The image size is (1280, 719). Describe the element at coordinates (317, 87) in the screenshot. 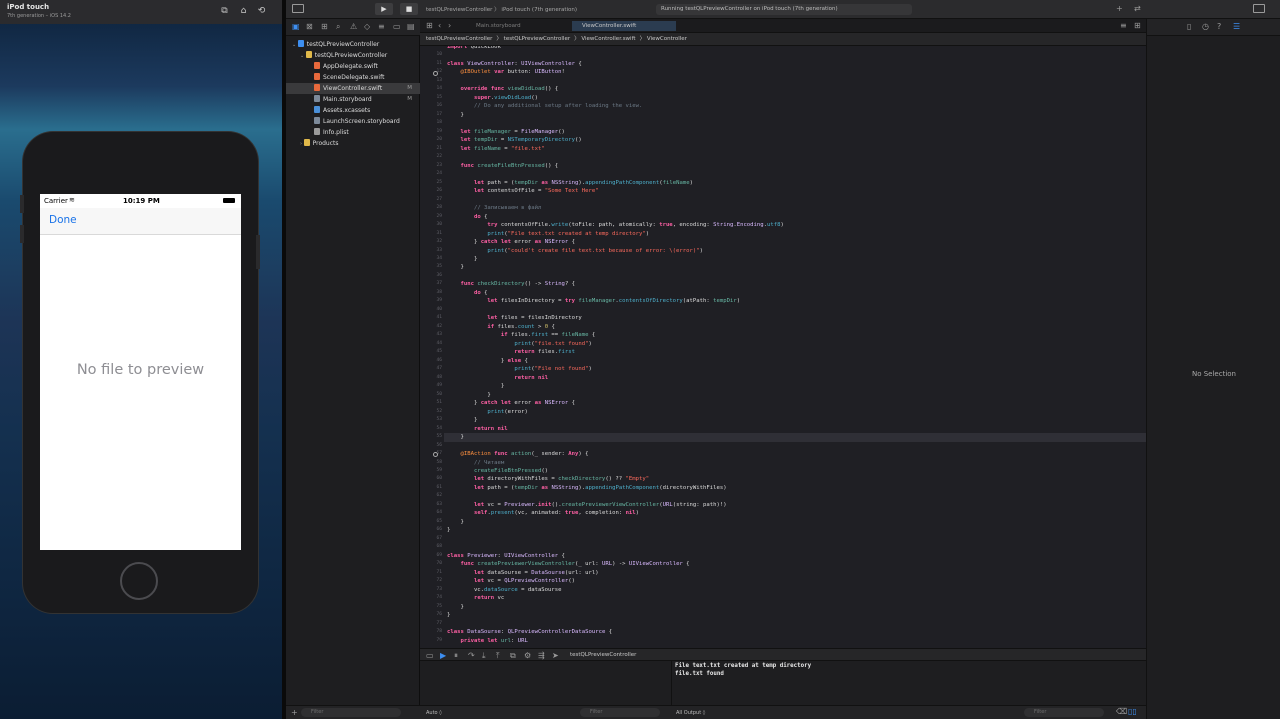

I see `swift-file-icon` at that location.